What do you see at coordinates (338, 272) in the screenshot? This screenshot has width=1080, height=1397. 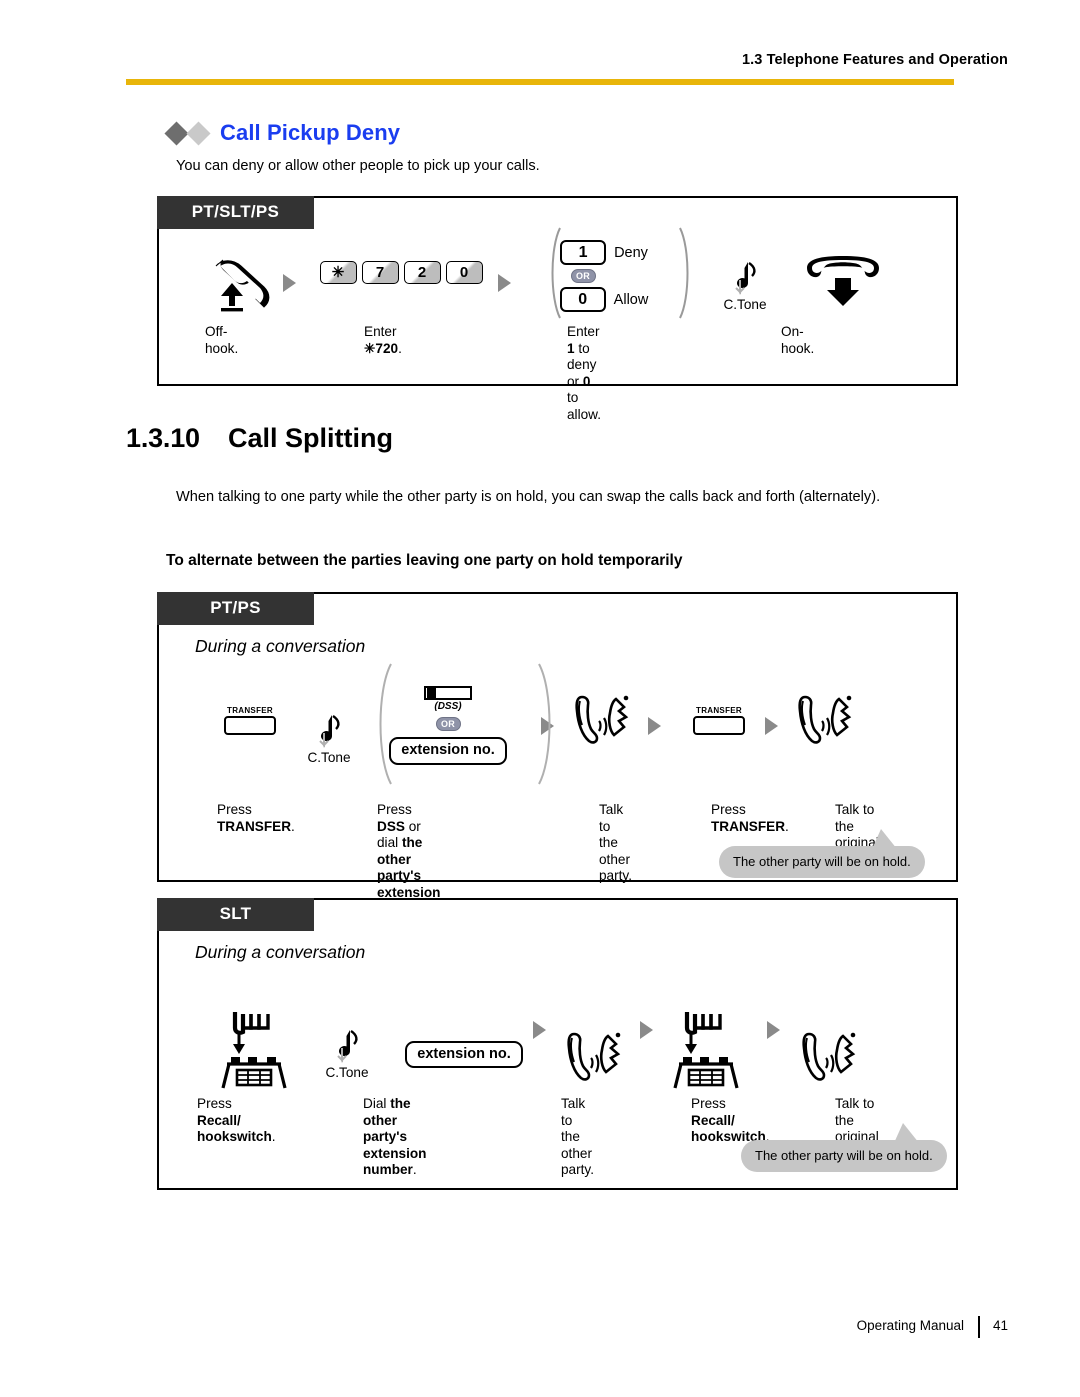 I see `key-star: ✳` at bounding box center [338, 272].